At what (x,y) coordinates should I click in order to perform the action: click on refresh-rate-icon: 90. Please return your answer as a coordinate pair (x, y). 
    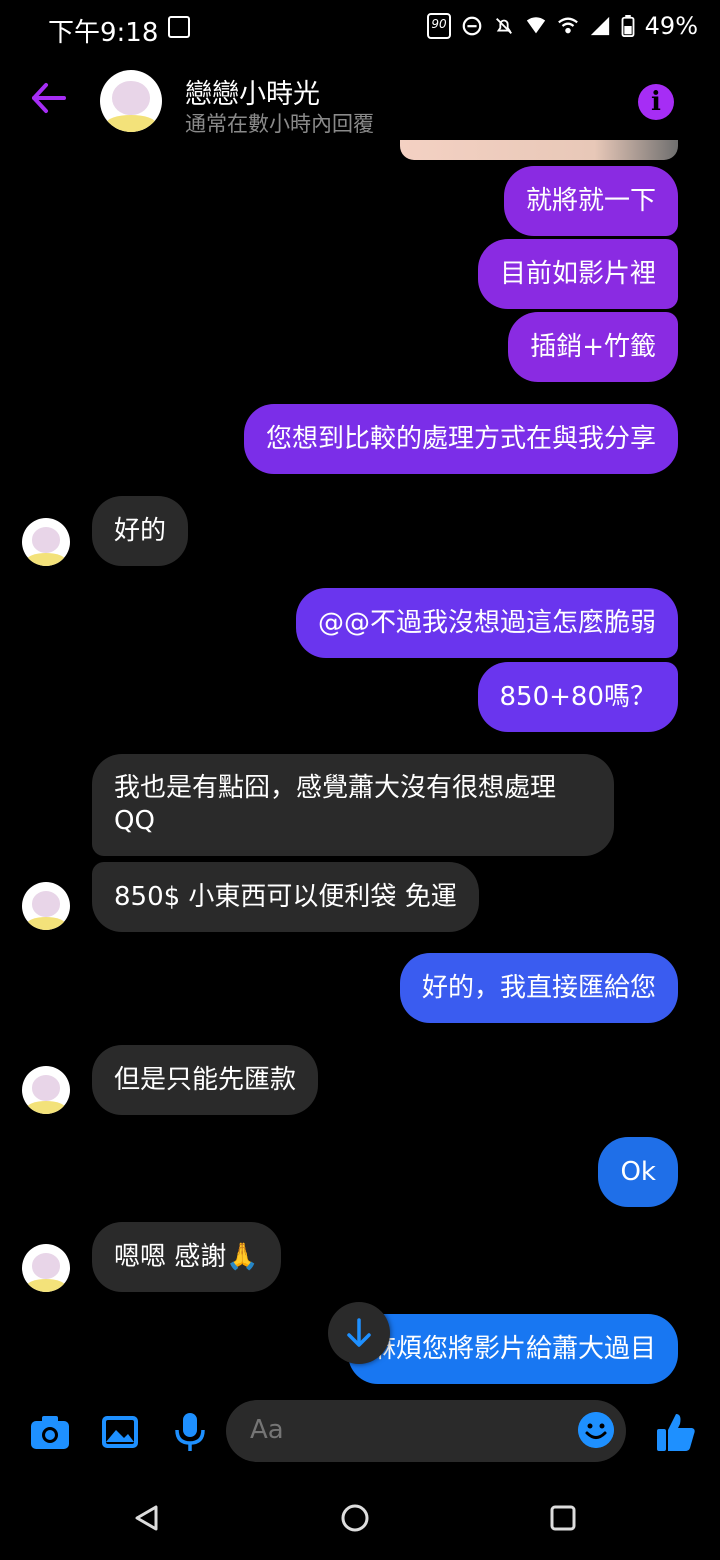
    Looking at the image, I should click on (439, 26).